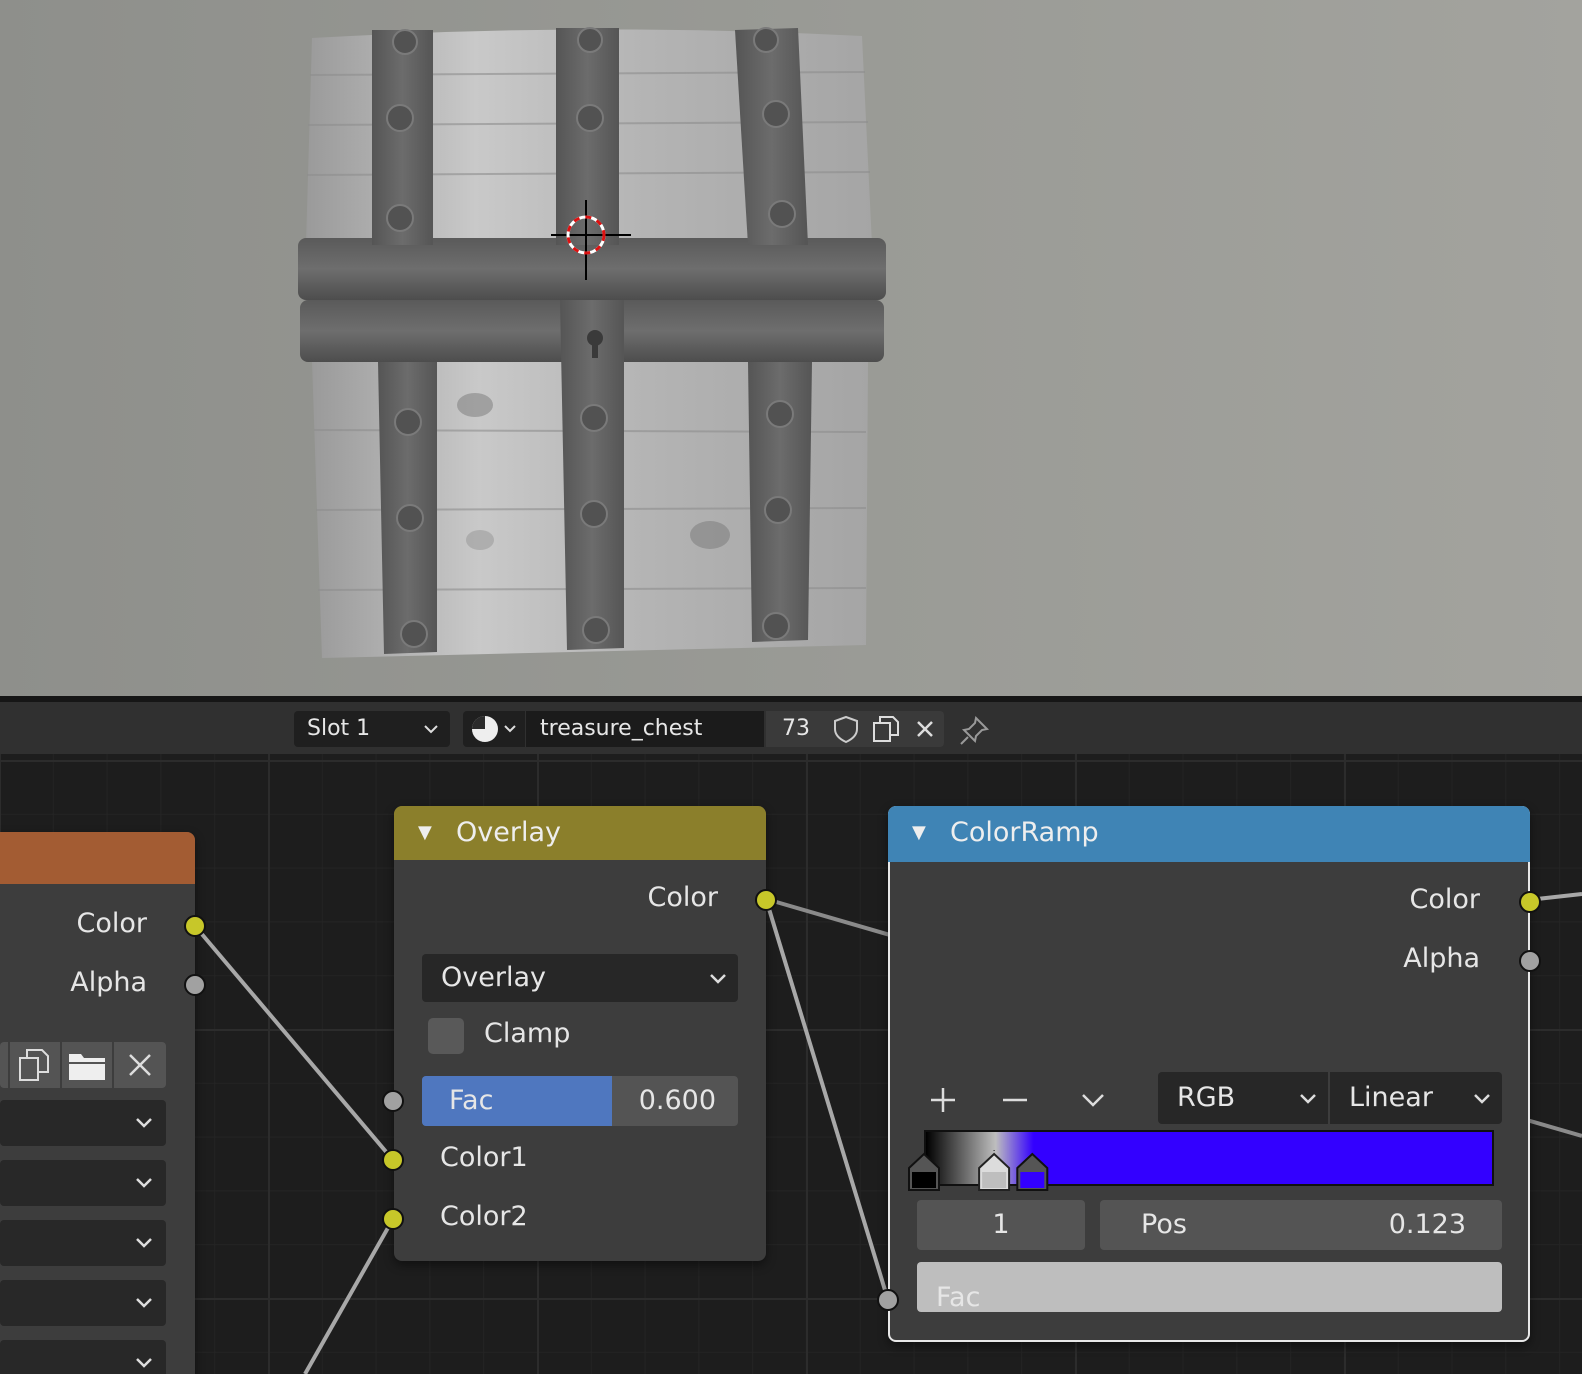  Describe the element at coordinates (974, 731) in the screenshot. I see `pin-icon` at that location.